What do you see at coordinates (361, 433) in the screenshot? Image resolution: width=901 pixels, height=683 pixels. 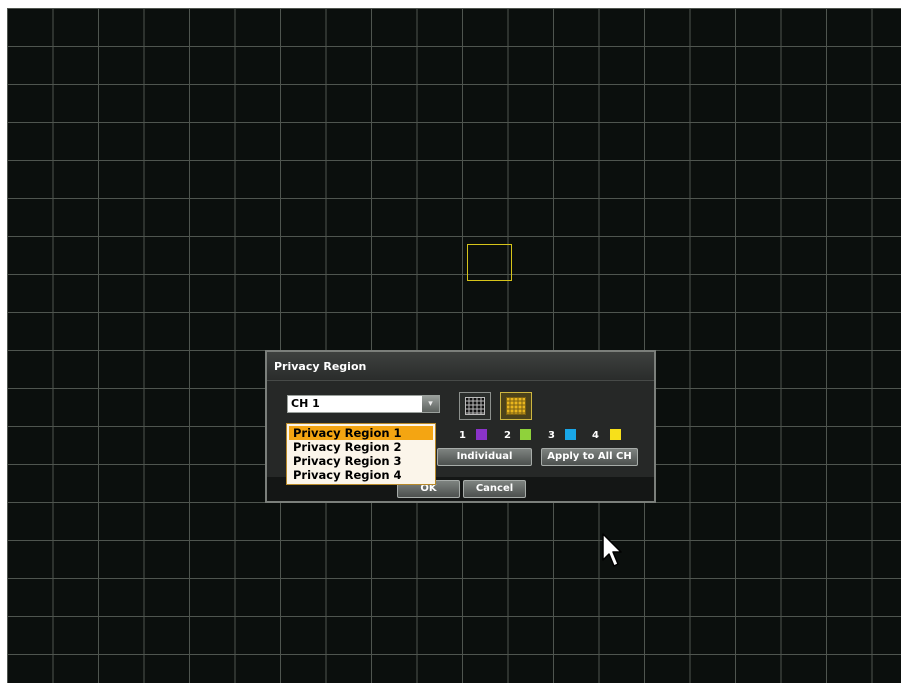 I see `region-option-1: Privacy Region 1` at bounding box center [361, 433].